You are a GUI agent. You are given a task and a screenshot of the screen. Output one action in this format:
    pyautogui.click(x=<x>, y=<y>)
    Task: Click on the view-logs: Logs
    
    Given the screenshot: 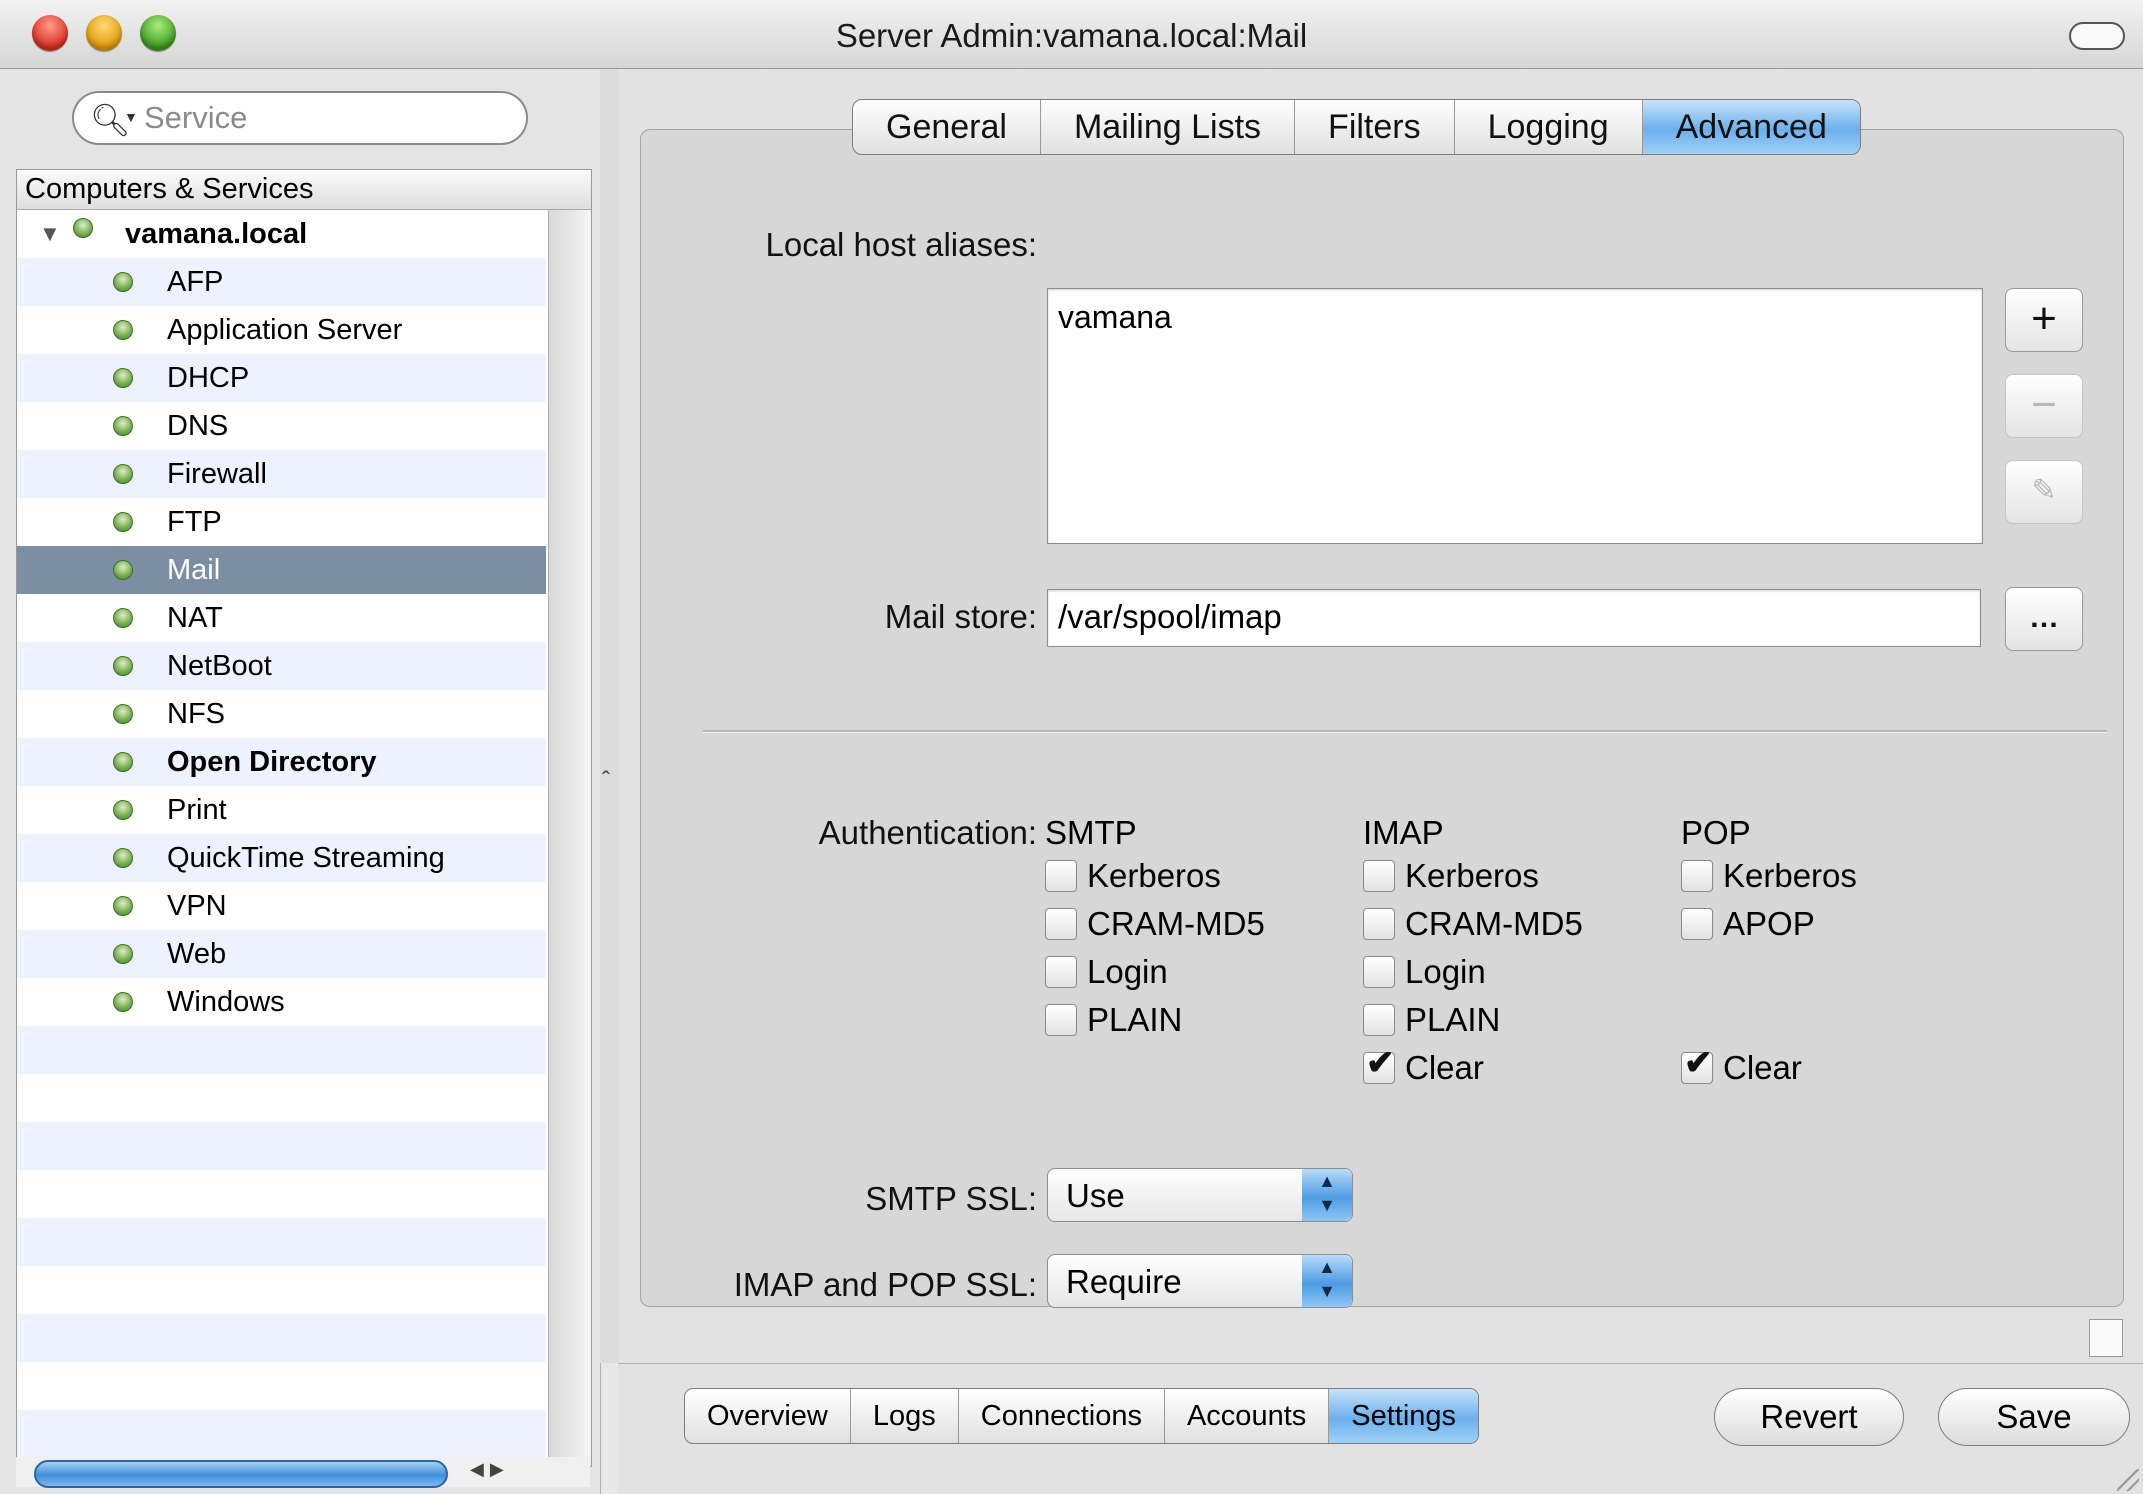 What is the action you would take?
    pyautogui.click(x=905, y=1416)
    